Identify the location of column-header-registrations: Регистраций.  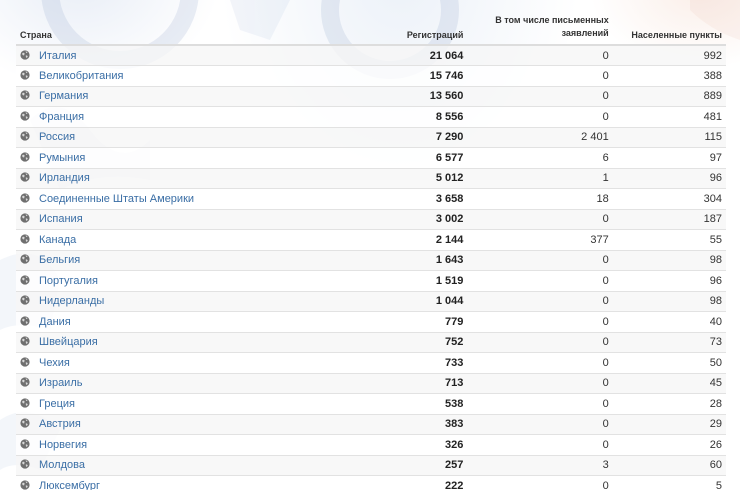
(411, 28).